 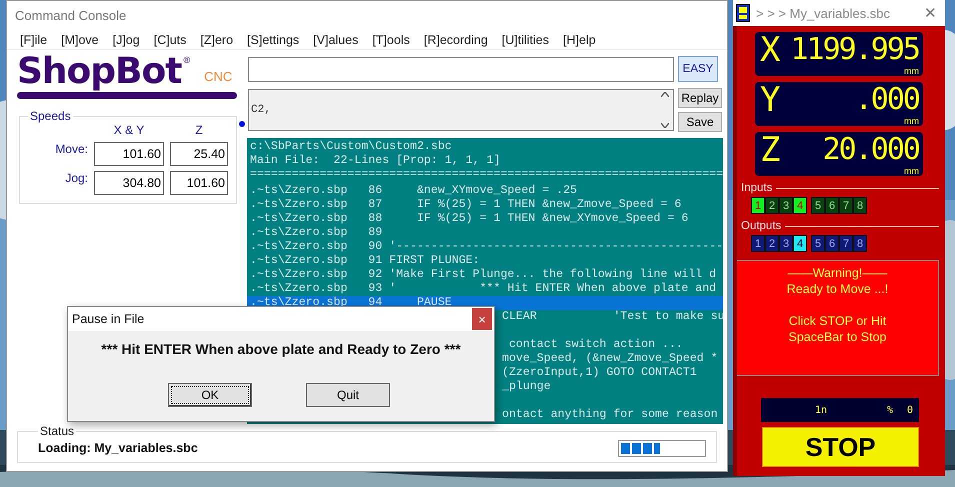 I want to click on console-line: .~ts\Zzero.sbp 90 '-----------------------------------------------, so click(x=486, y=247).